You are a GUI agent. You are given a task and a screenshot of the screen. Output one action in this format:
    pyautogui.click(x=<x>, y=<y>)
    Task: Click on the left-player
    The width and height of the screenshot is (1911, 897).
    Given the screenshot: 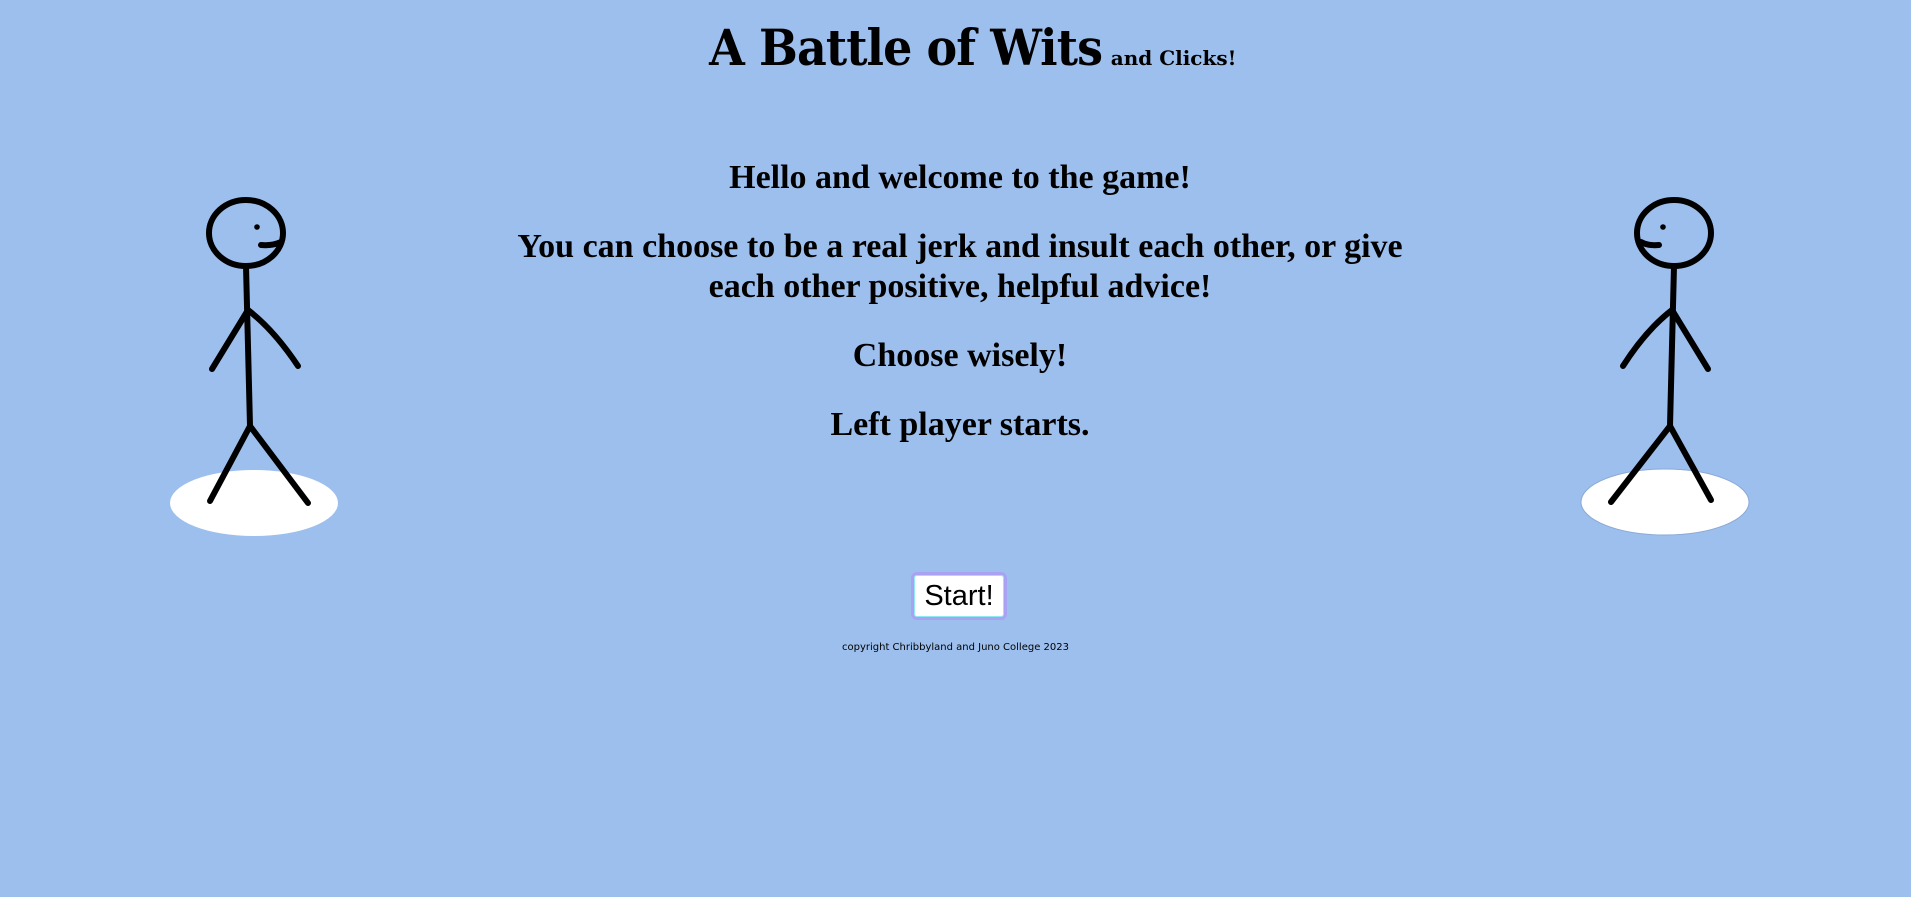 What is the action you would take?
    pyautogui.click(x=254, y=370)
    